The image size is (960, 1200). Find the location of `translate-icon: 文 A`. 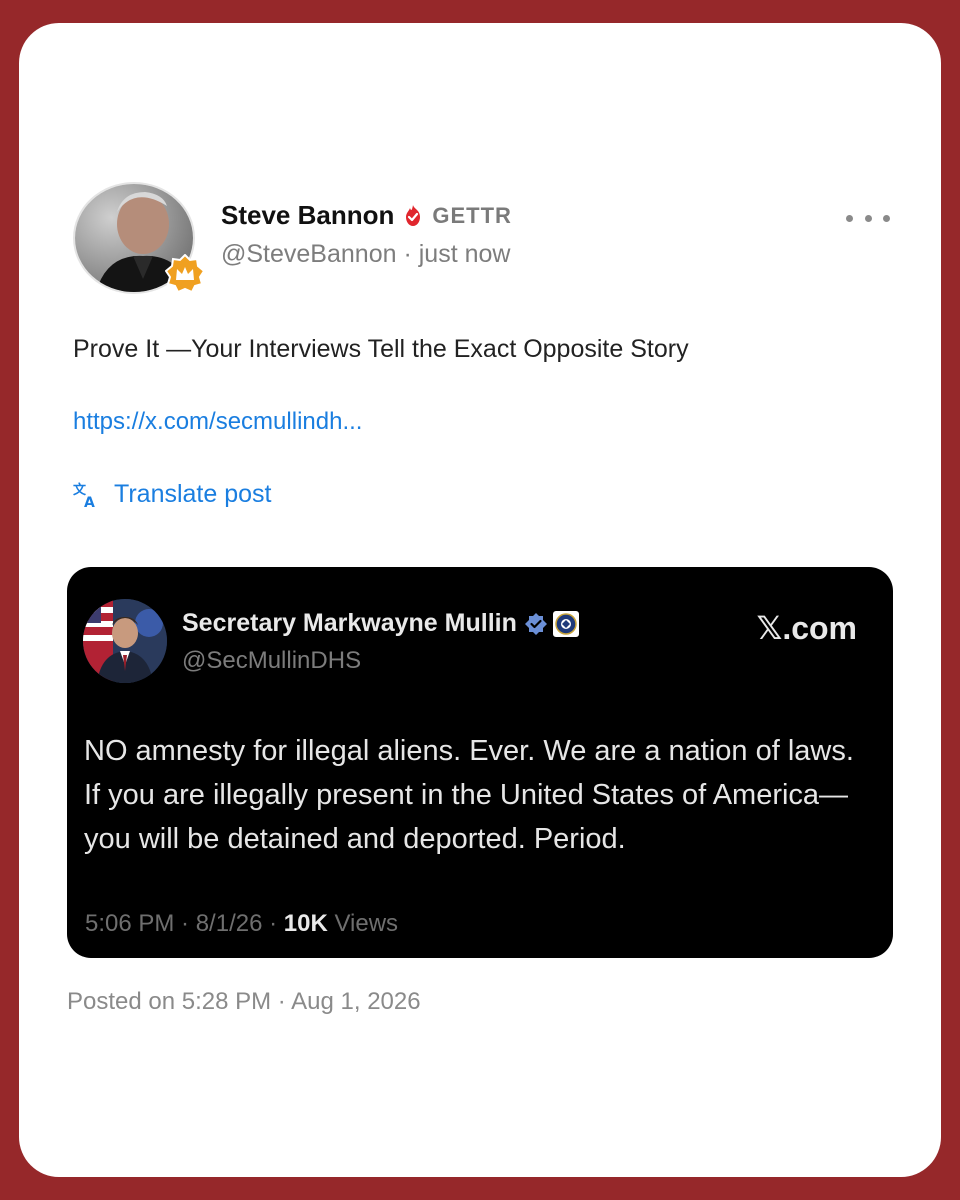

translate-icon: 文 A is located at coordinates (84, 495).